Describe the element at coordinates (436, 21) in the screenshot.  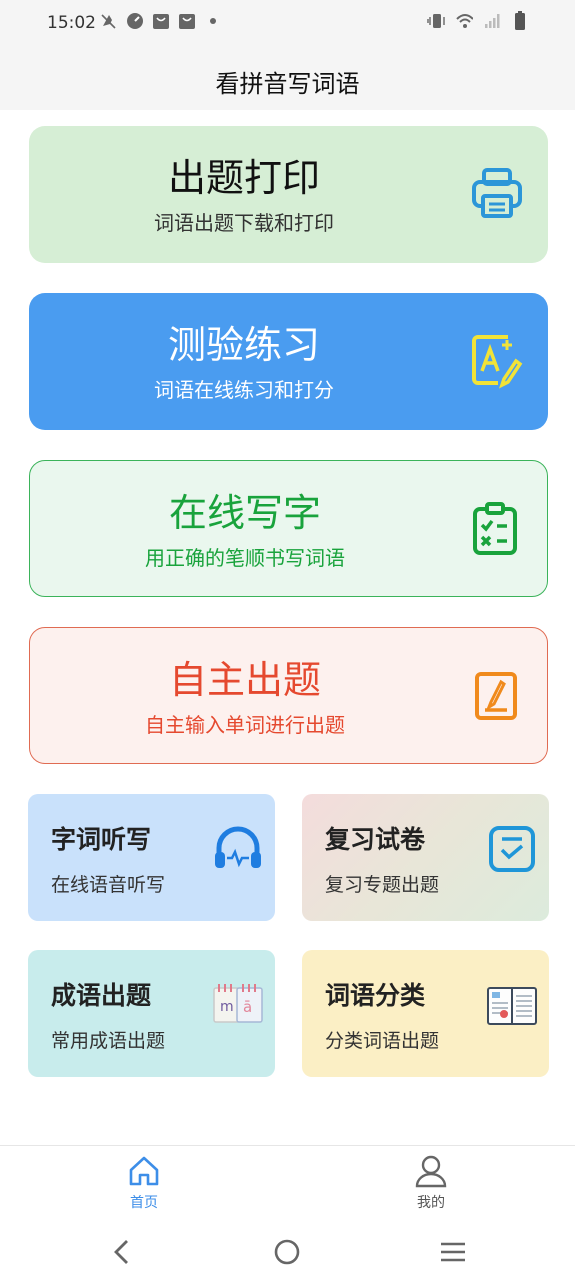
I see `vibrate-icon` at that location.